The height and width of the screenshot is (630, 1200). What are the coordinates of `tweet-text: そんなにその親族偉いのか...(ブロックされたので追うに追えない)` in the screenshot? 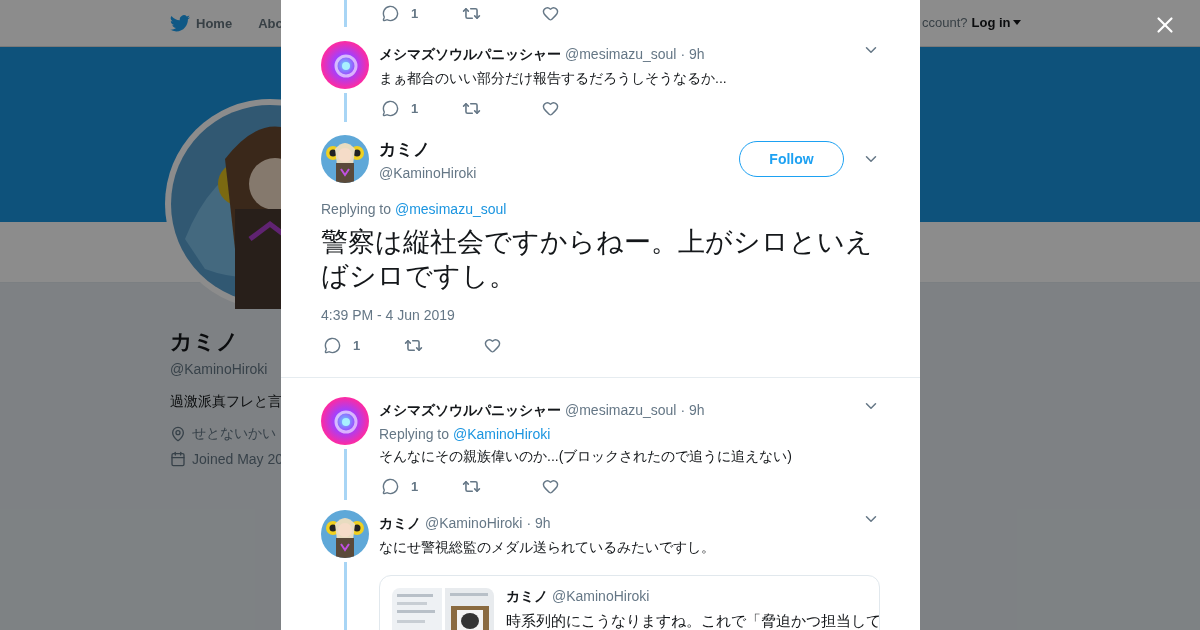 It's located at (586, 457).